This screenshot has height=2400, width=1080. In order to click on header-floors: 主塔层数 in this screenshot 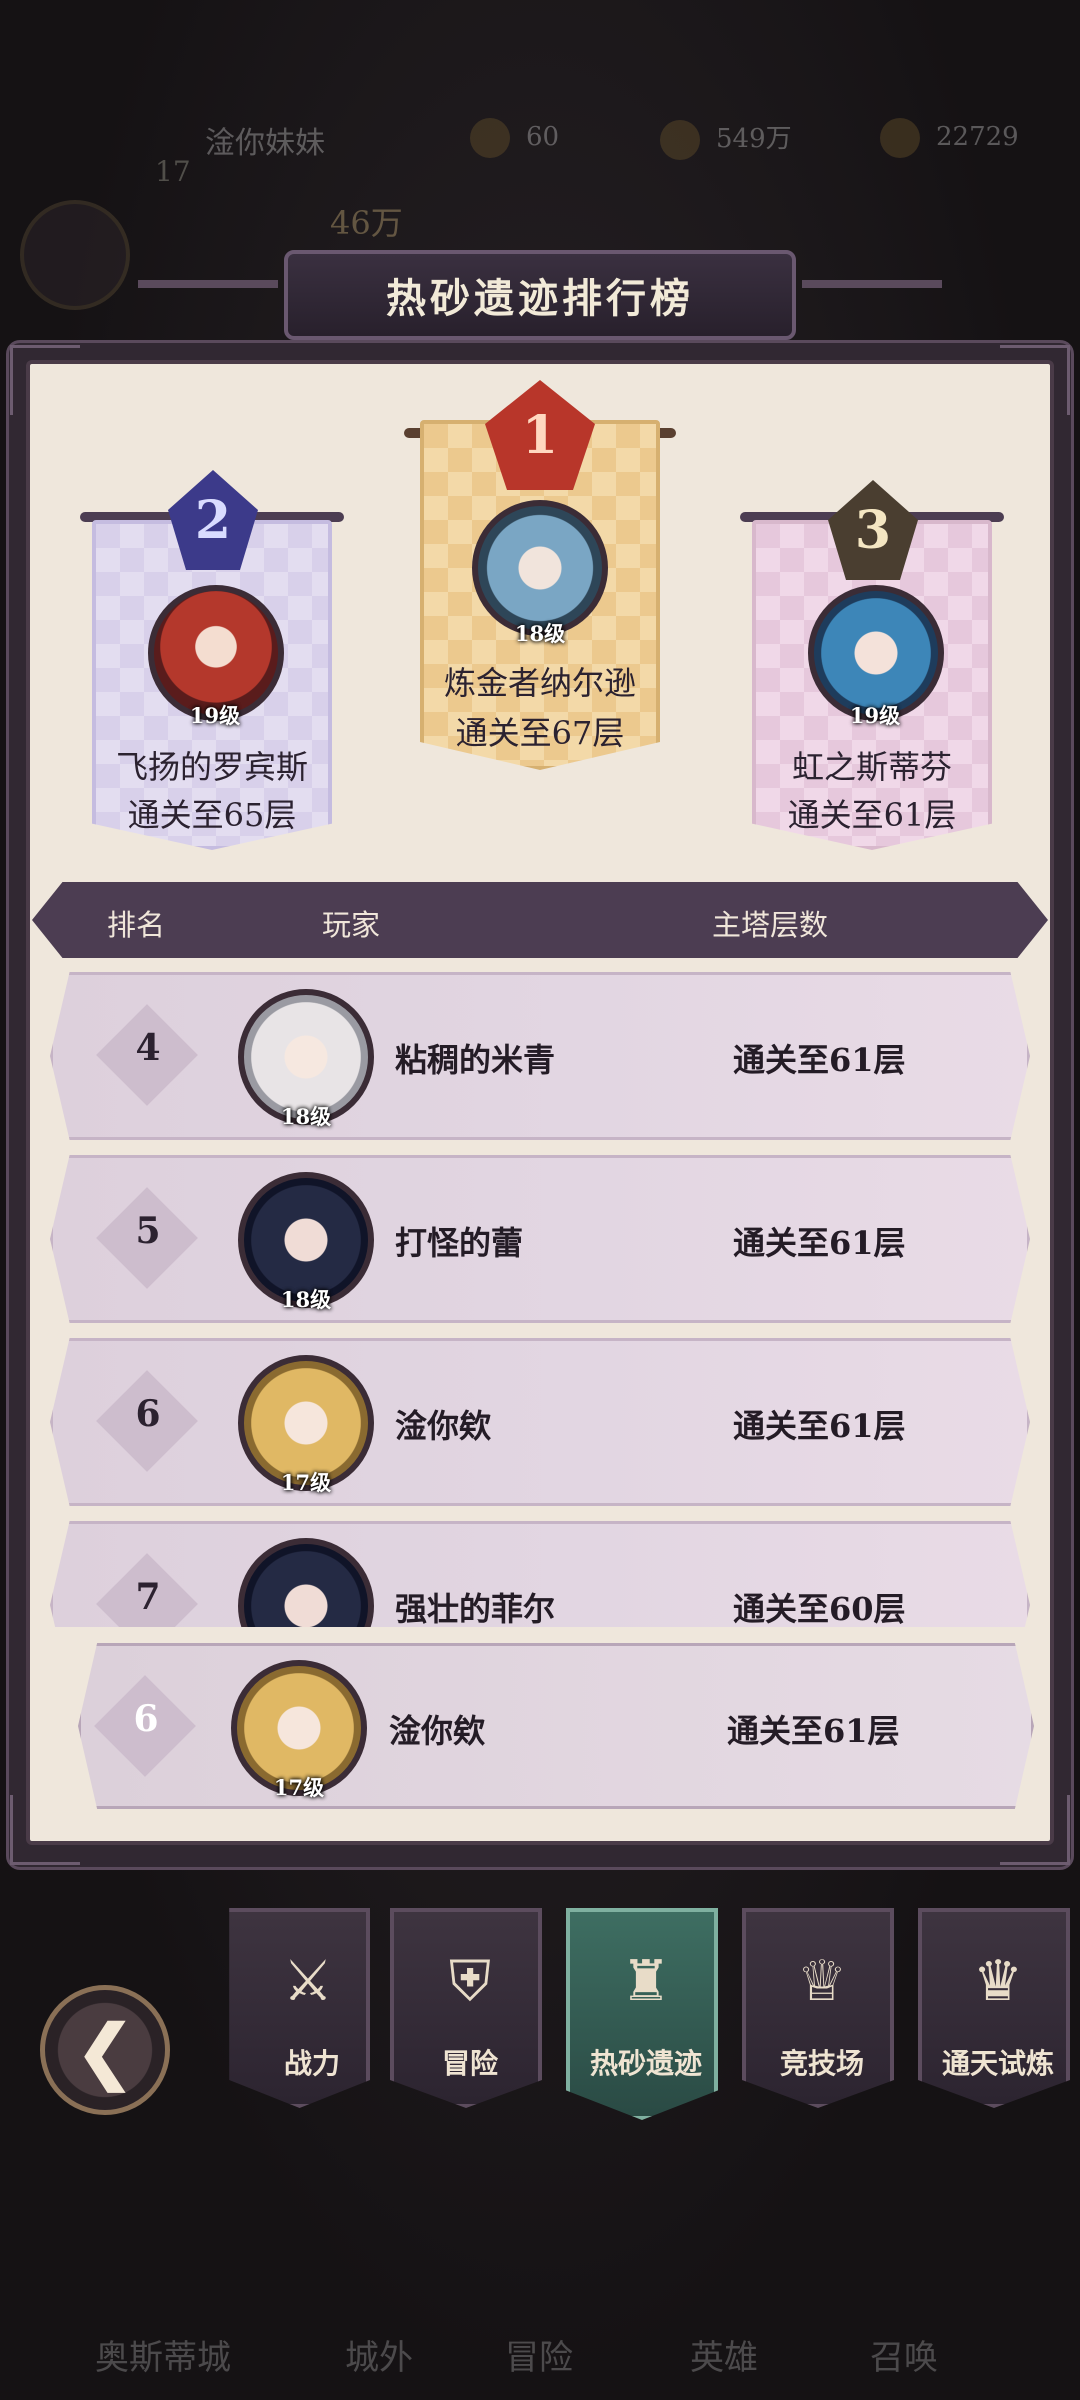, I will do `click(770, 925)`.